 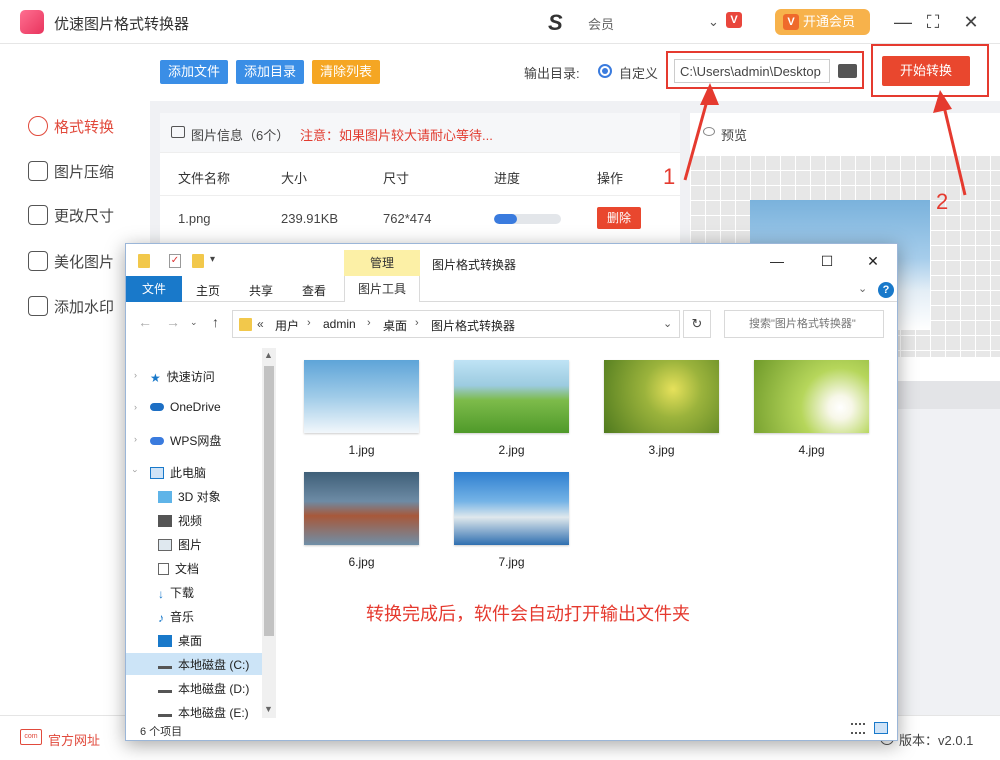 I want to click on cloud-icon, so click(x=157, y=406).